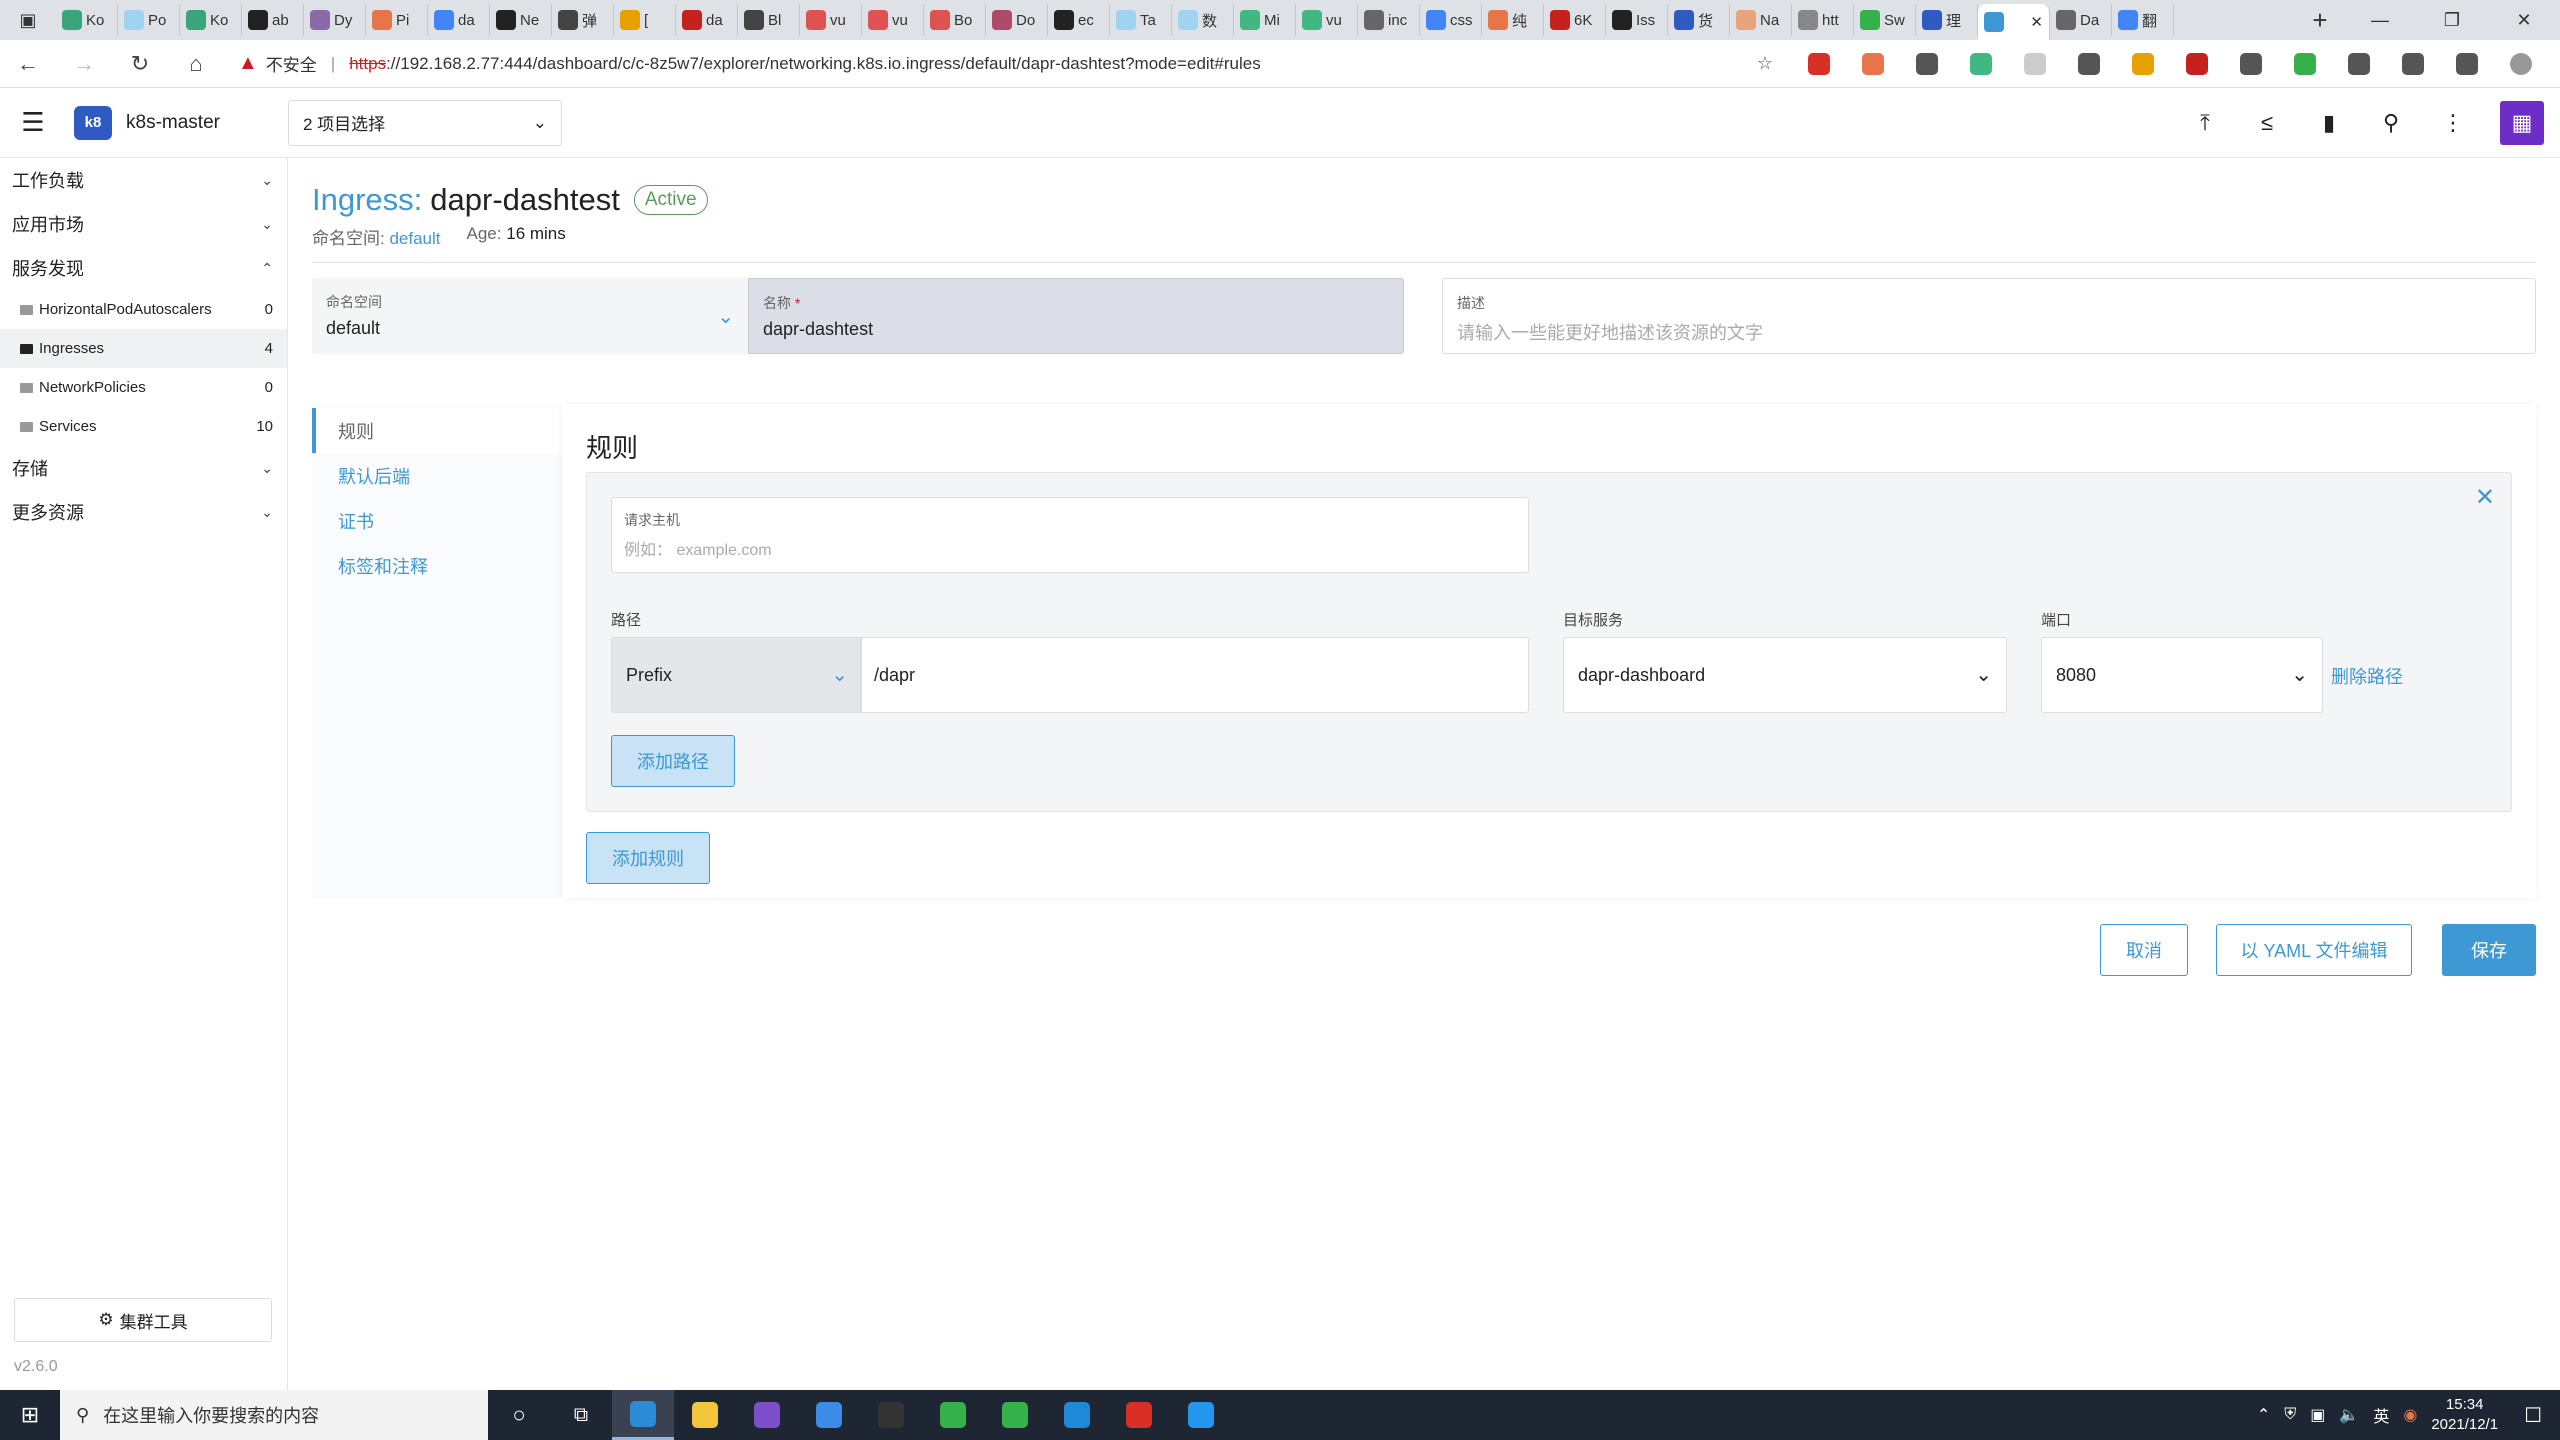  Describe the element at coordinates (891, 1415) in the screenshot. I see `taskbar-app-terminal` at that location.